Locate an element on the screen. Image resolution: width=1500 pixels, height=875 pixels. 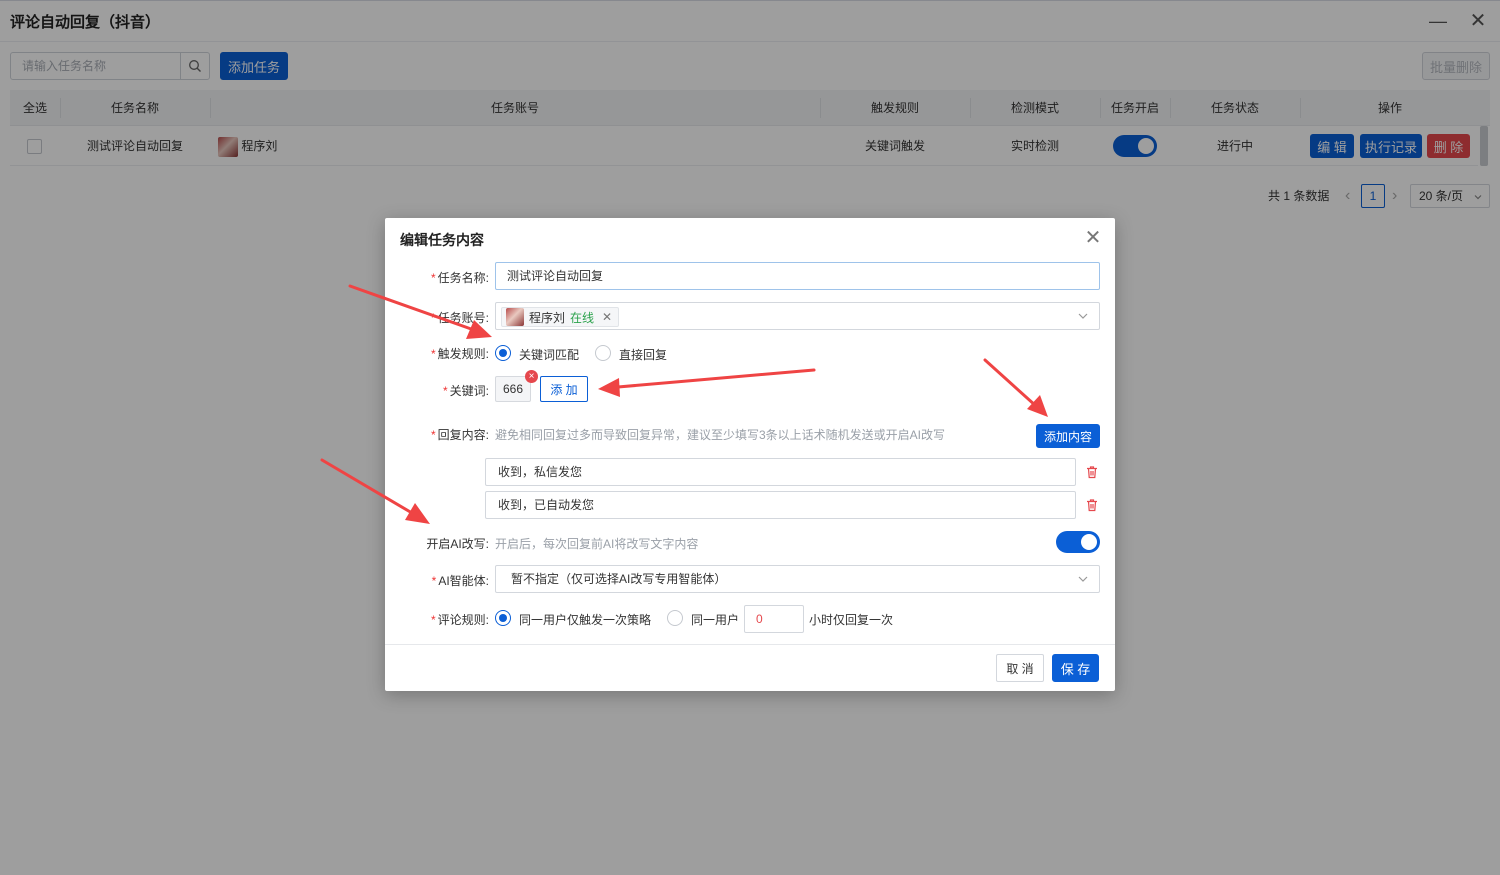
arrow-add-content is located at coordinates (1010, 383).